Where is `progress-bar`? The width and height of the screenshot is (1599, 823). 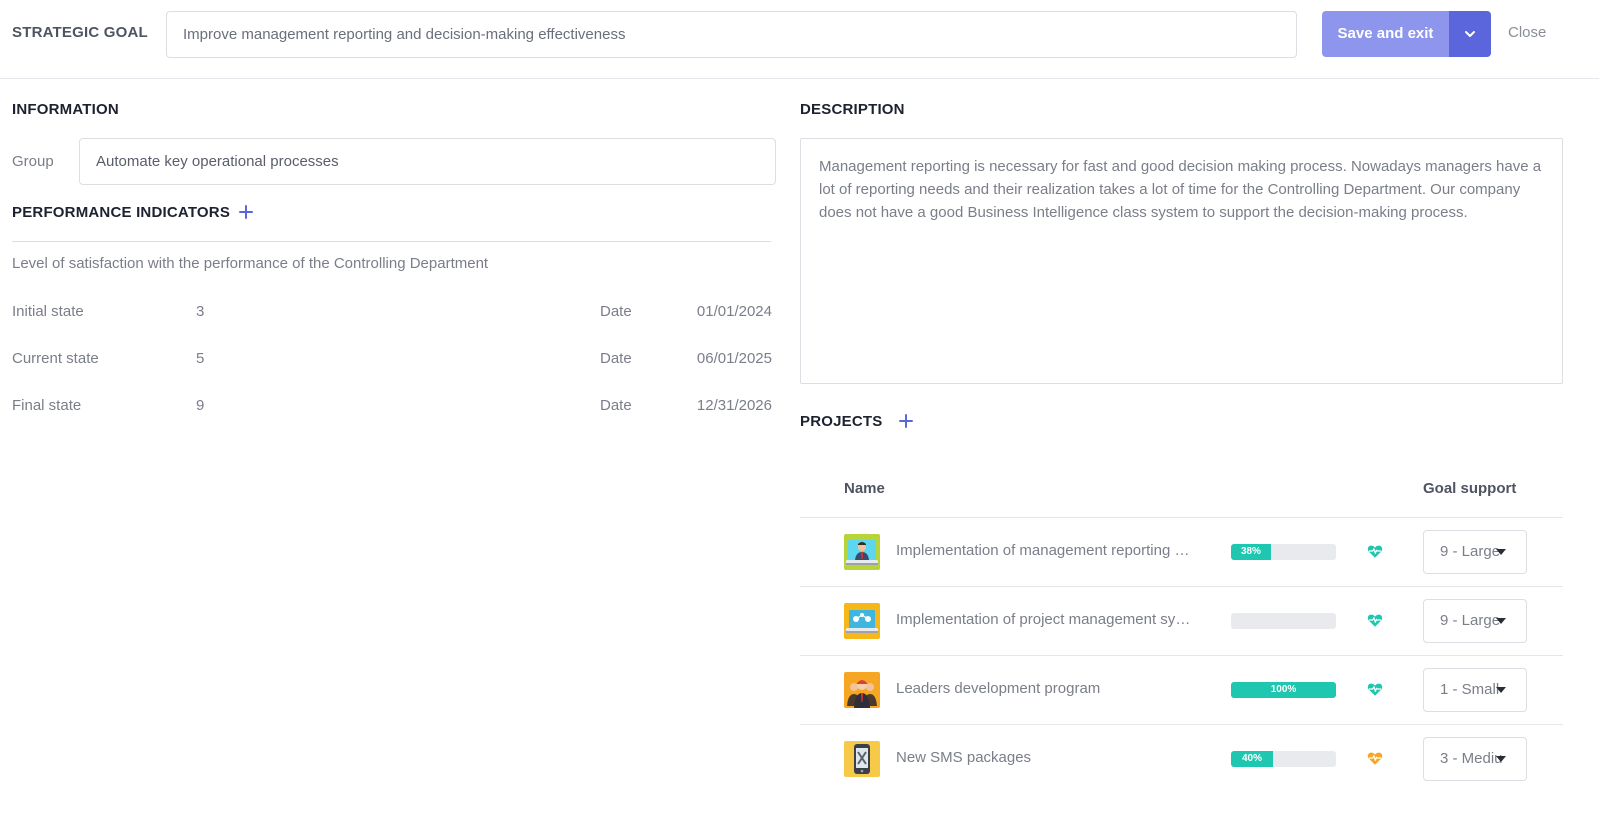
progress-bar is located at coordinates (1283, 621).